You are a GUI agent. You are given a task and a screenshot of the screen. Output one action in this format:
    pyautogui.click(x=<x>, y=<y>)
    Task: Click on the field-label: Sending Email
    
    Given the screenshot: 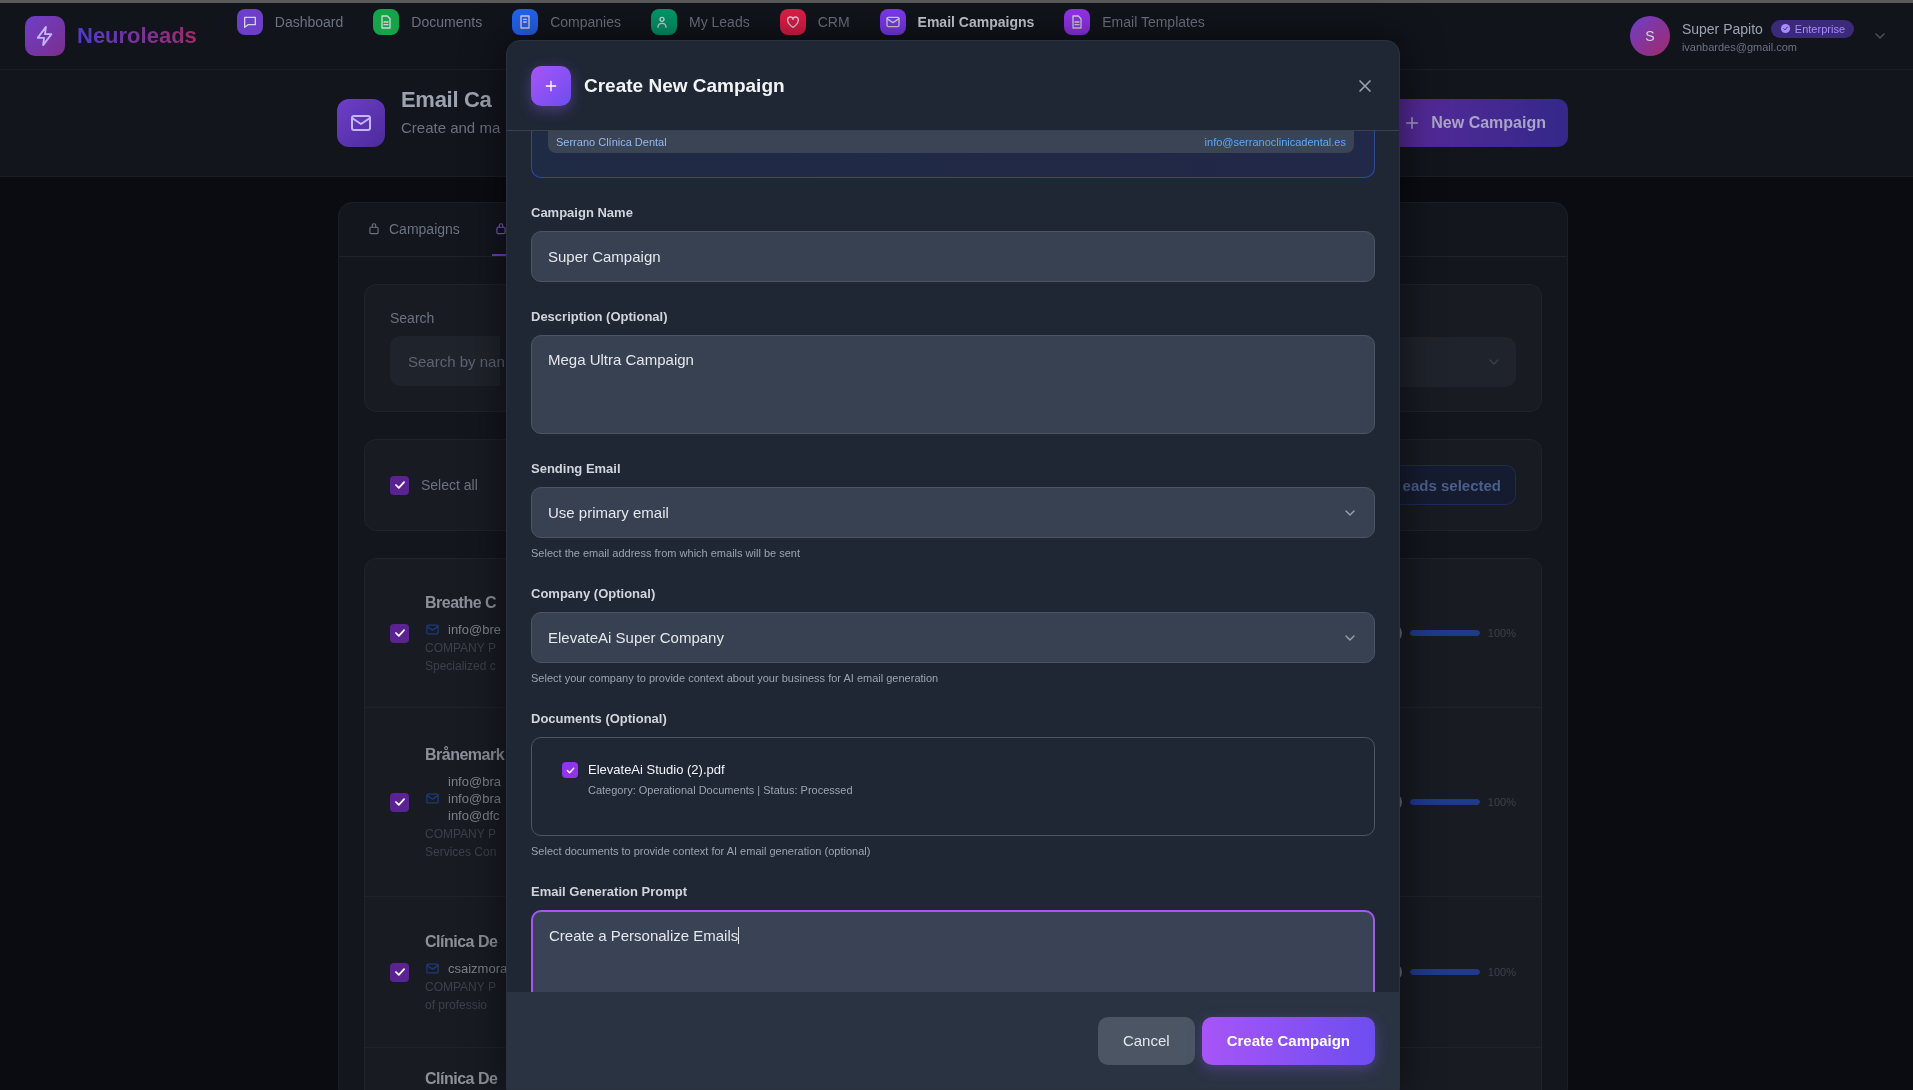 What is the action you would take?
    pyautogui.click(x=576, y=468)
    